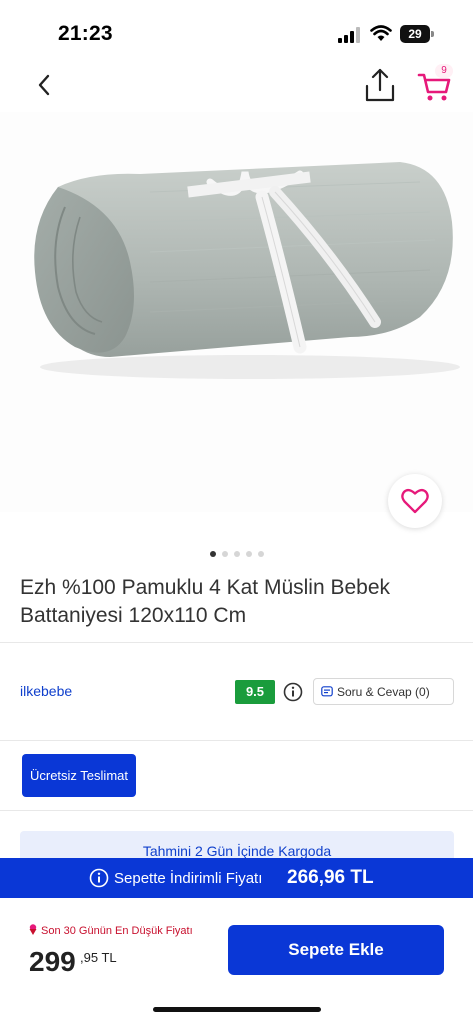  I want to click on status-time: 21:23, so click(85, 33).